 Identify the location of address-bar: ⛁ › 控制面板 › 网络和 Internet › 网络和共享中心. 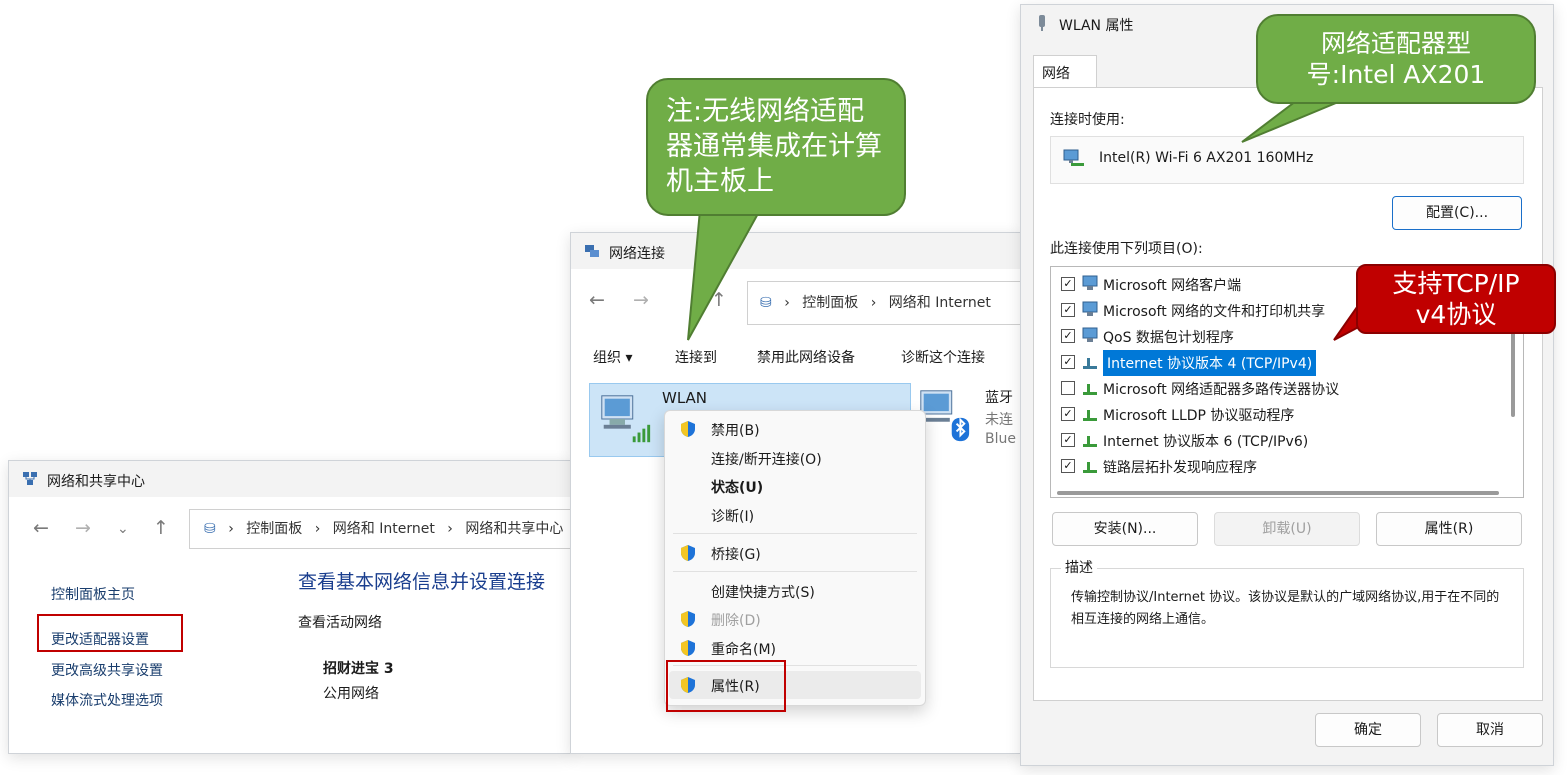
(380, 529).